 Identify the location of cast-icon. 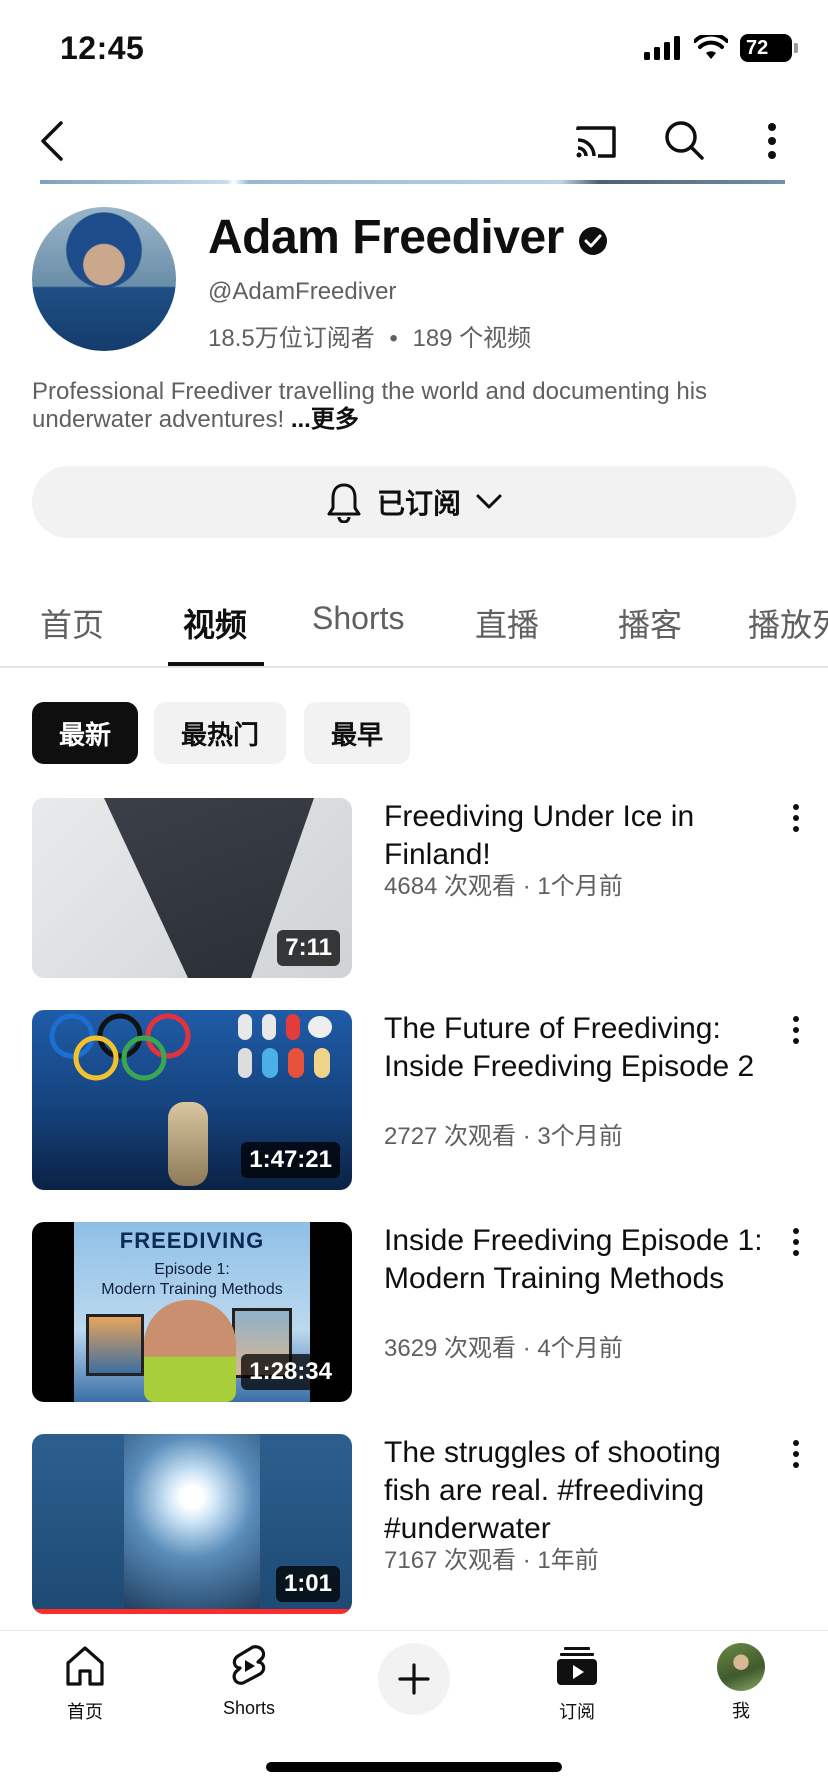
(596, 142).